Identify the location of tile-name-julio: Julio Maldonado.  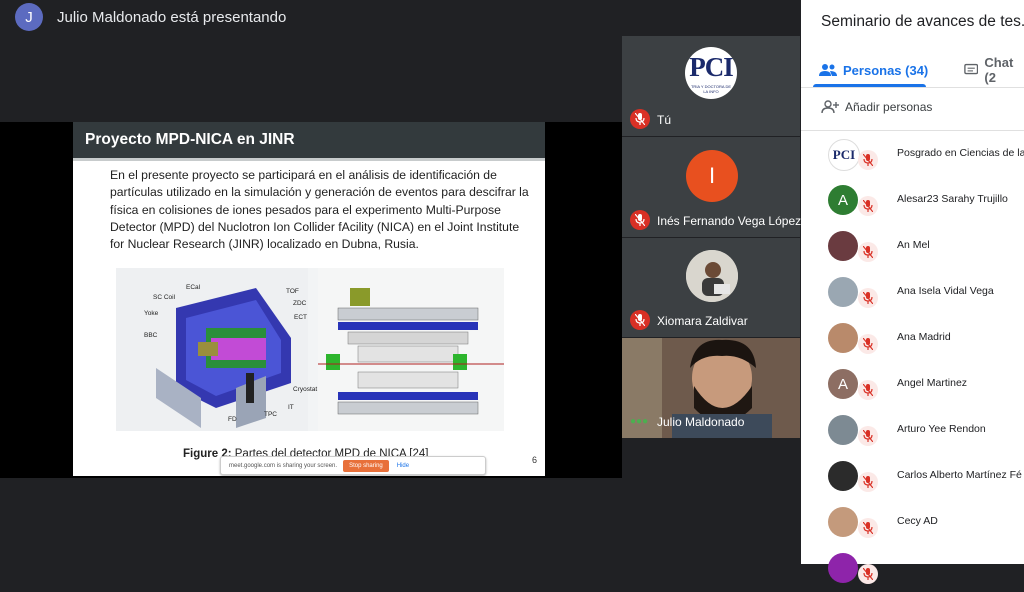
(701, 422).